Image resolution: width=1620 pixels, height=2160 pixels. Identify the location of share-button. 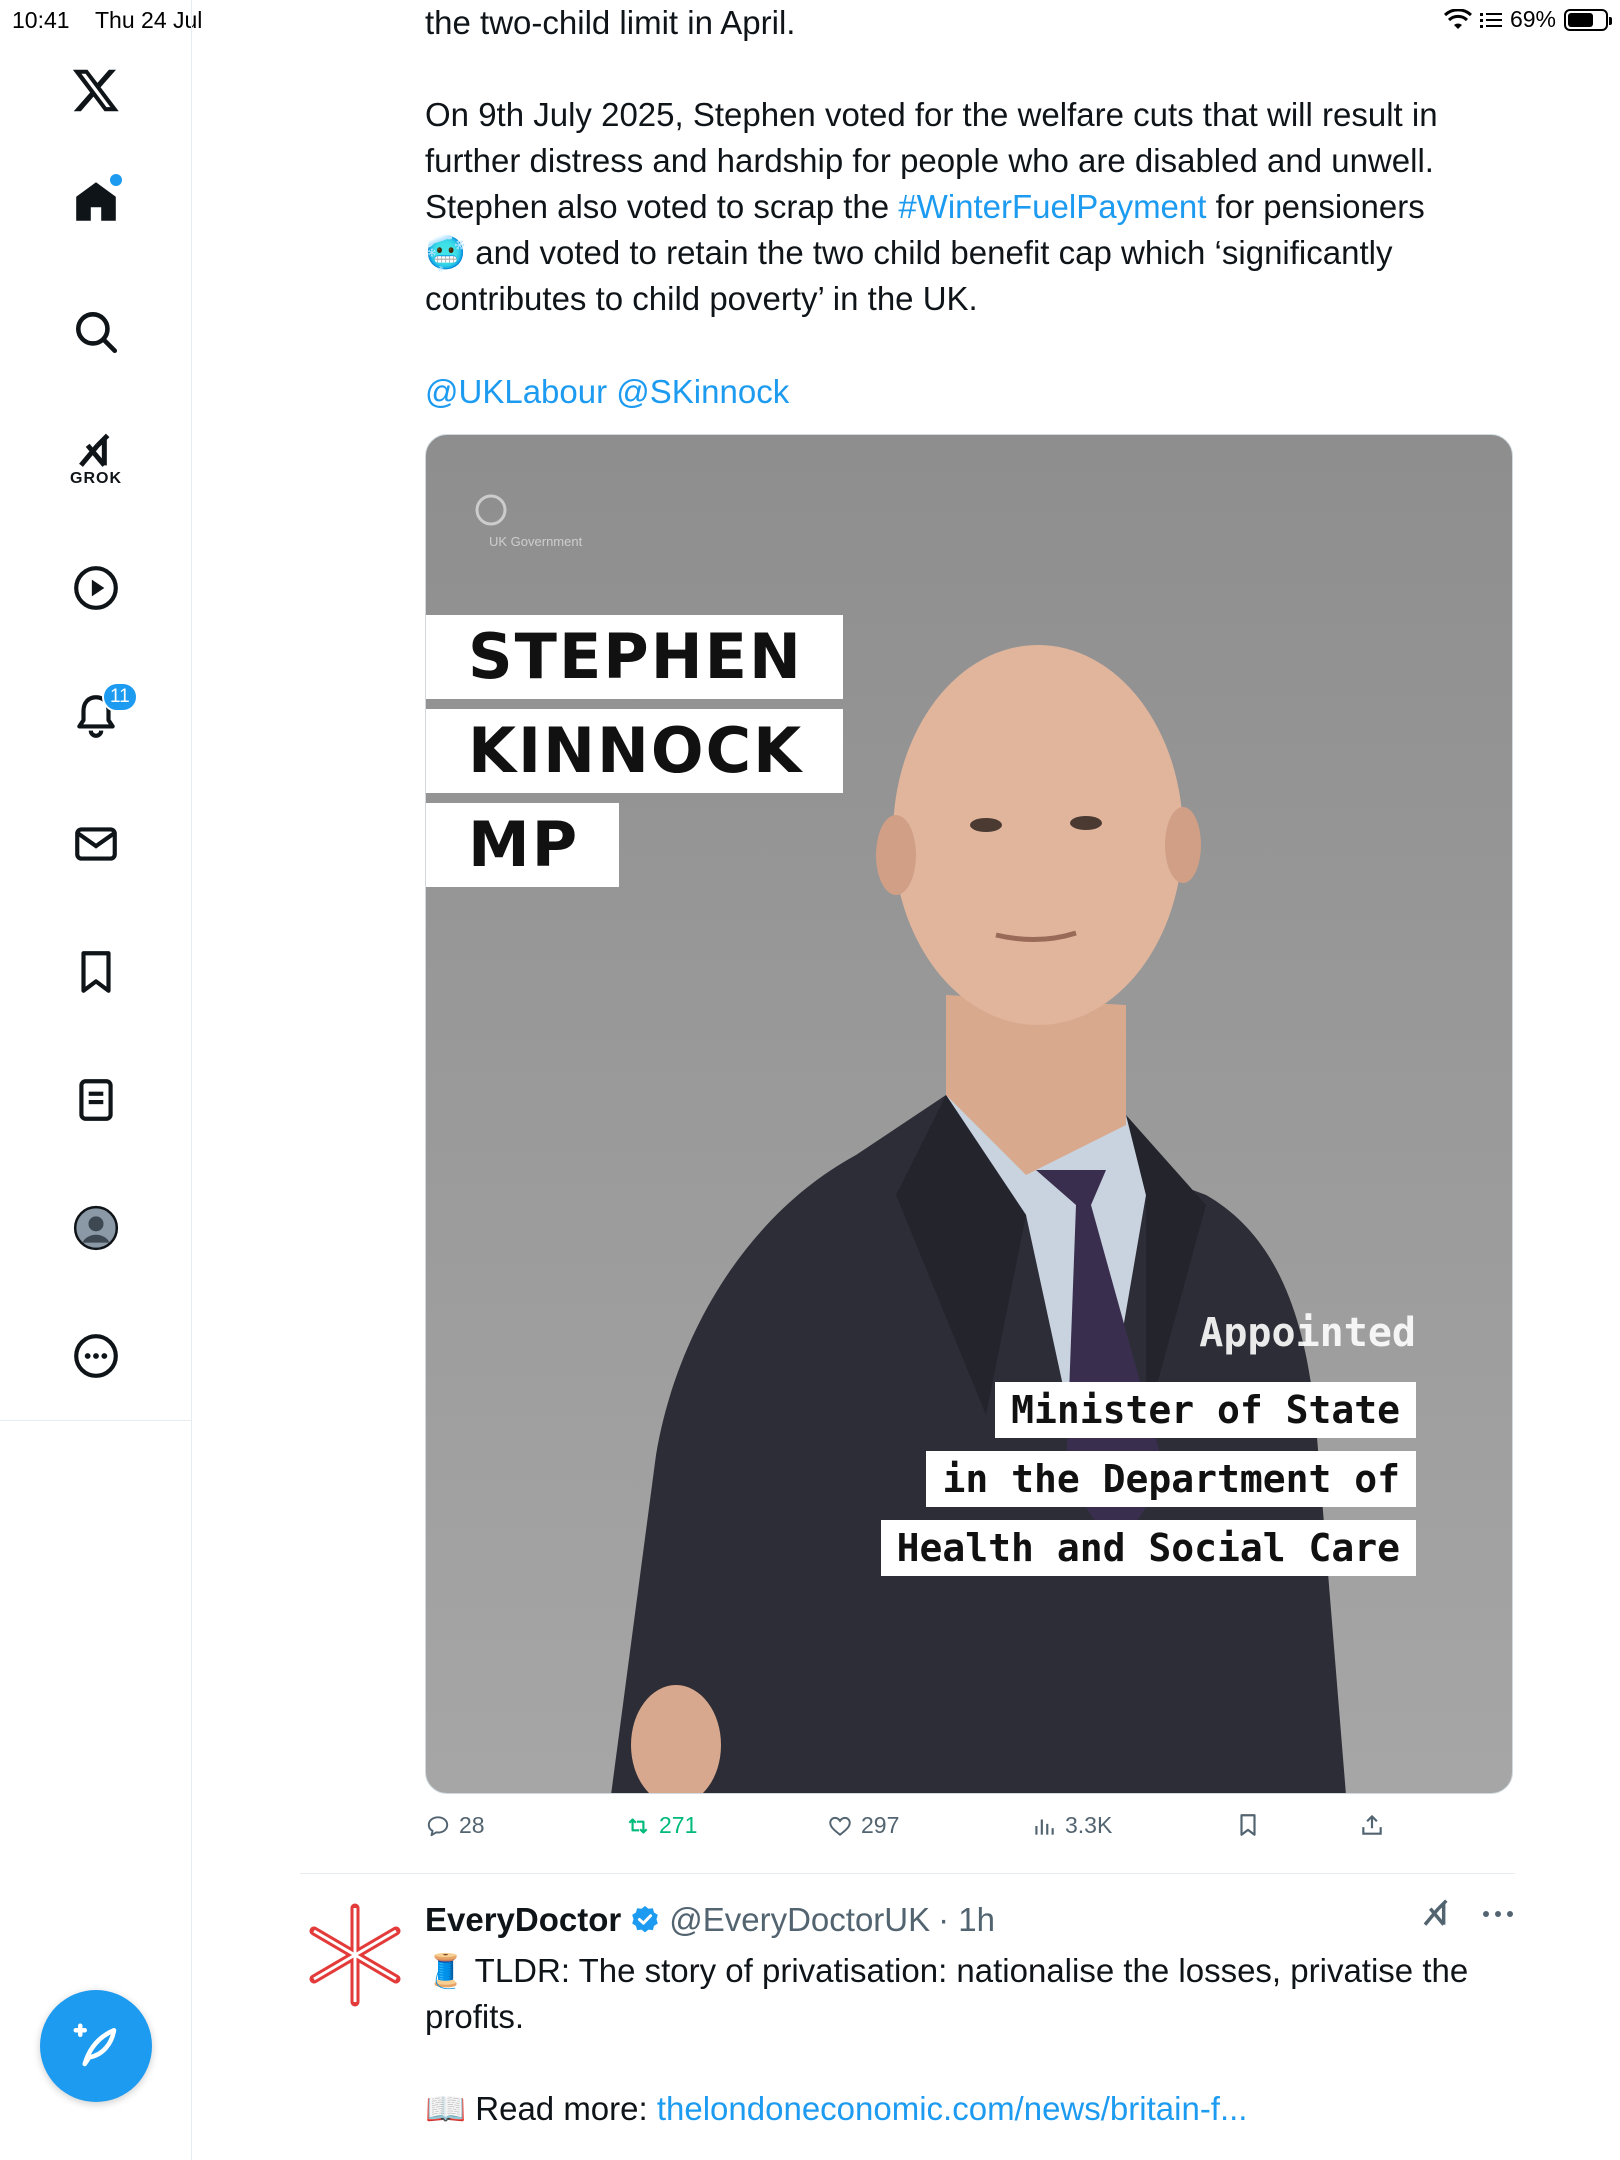
(1372, 1825).